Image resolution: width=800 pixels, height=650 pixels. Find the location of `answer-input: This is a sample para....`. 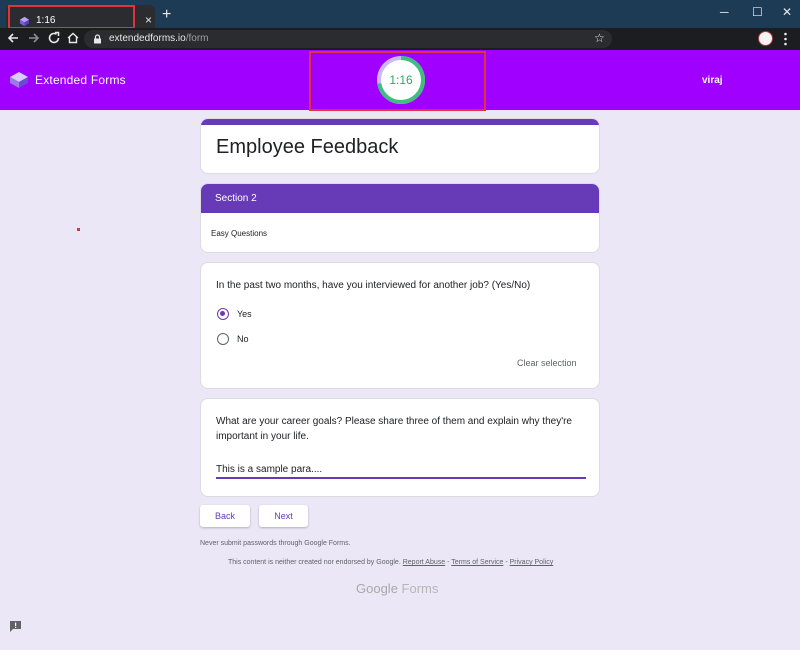

answer-input: This is a sample para.... is located at coordinates (269, 469).